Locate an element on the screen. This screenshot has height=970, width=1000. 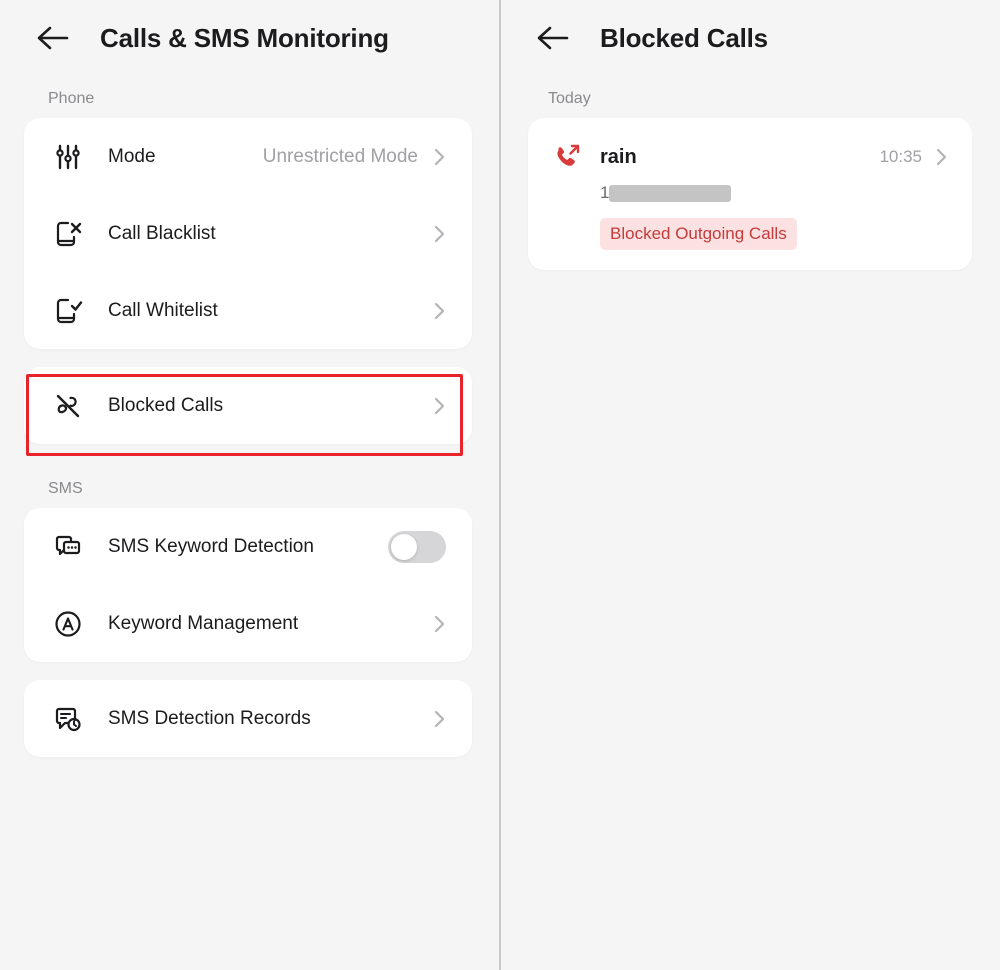
sliders-icon is located at coordinates (68, 157).